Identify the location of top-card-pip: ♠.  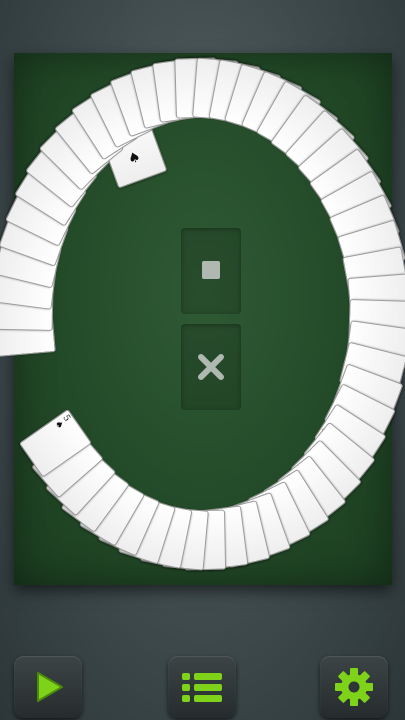
(134, 158).